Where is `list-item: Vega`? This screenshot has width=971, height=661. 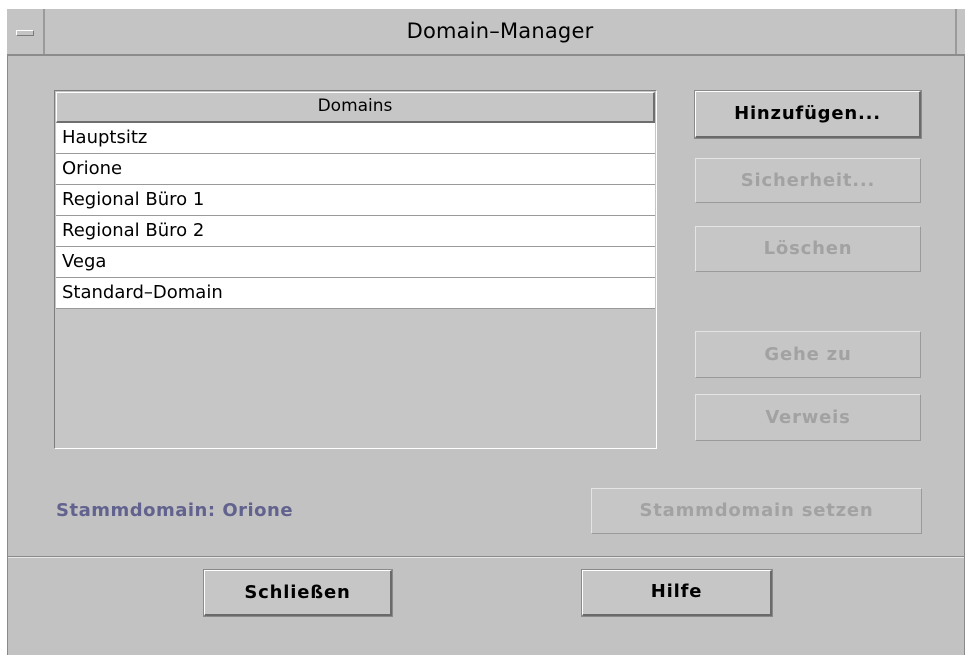
list-item: Vega is located at coordinates (355, 262).